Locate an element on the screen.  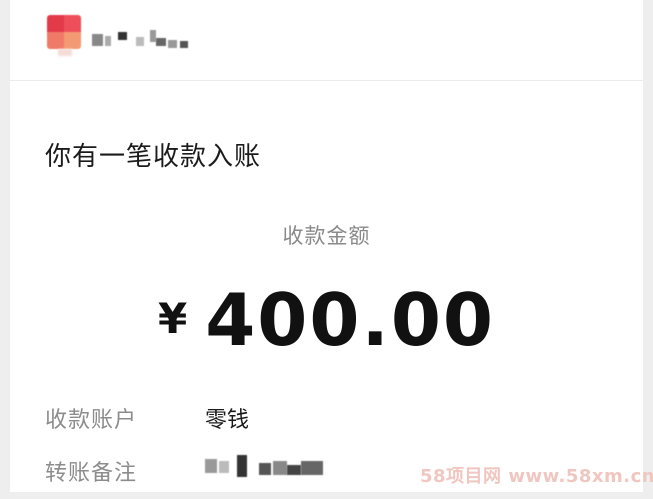
avatar is located at coordinates (64, 32).